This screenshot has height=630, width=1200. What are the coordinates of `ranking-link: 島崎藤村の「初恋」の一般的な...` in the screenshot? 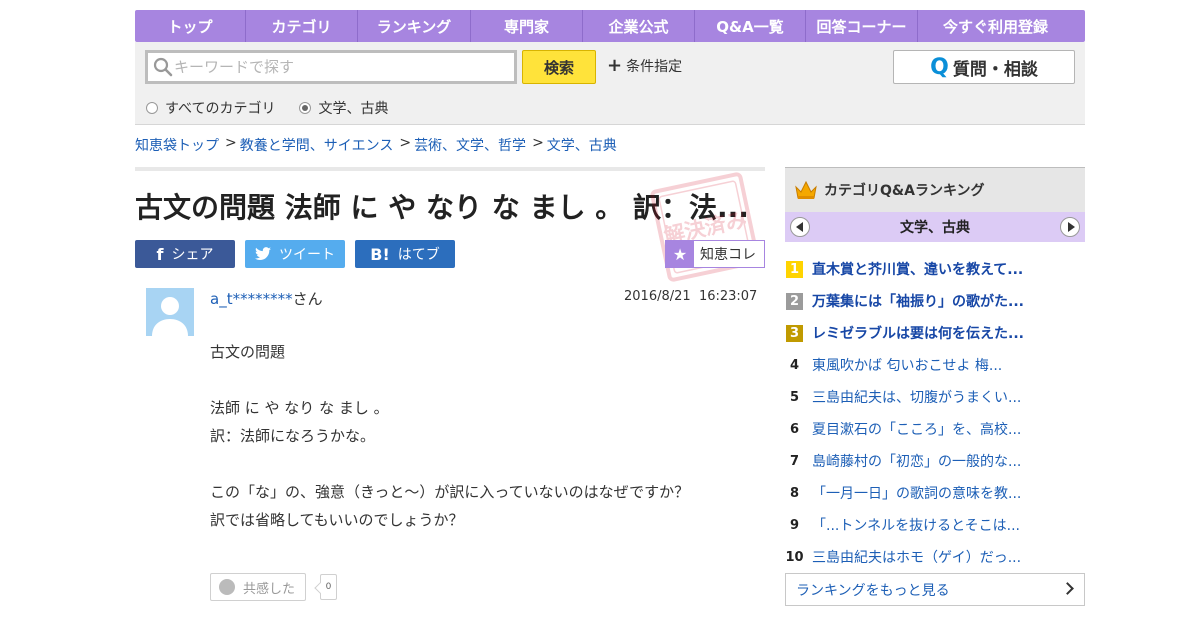 It's located at (916, 461).